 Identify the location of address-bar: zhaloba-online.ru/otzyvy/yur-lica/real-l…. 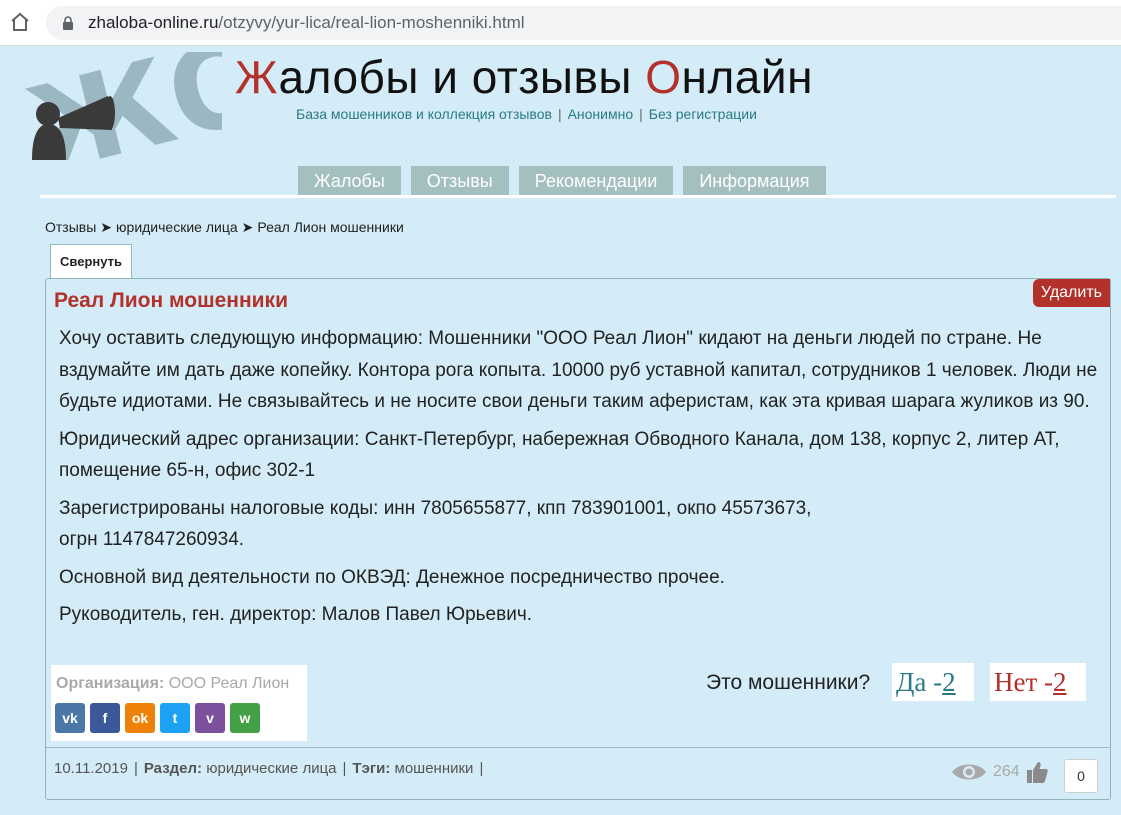
(583, 23).